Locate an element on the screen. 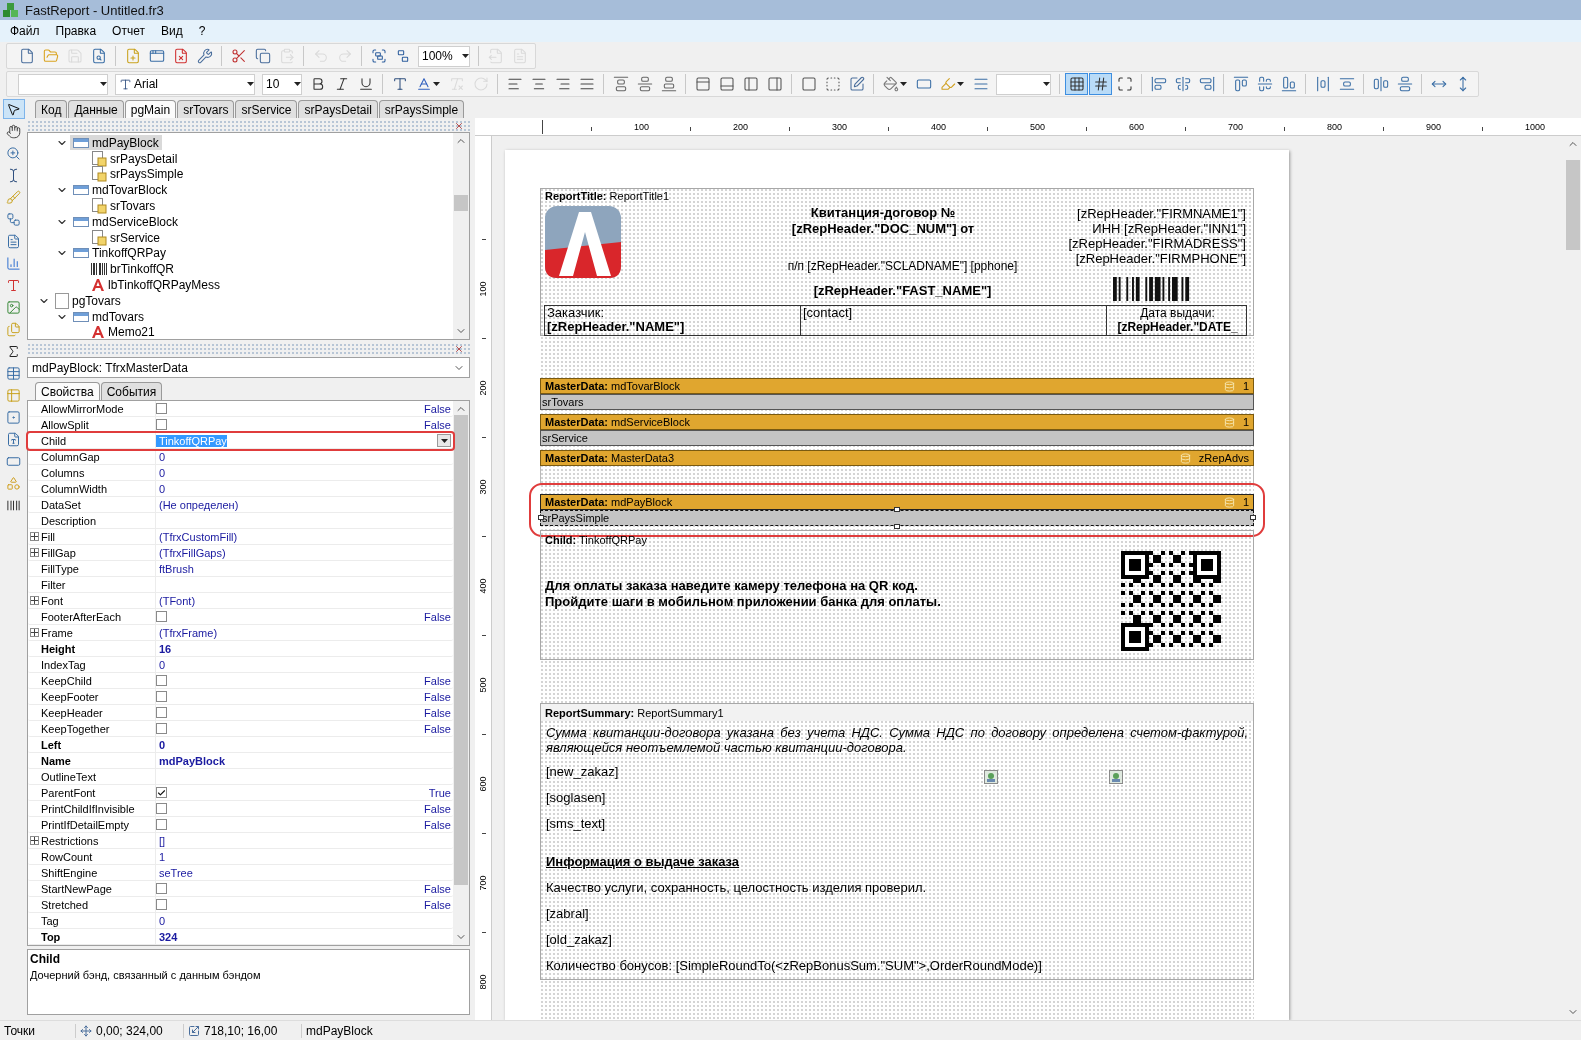 The width and height of the screenshot is (1581, 1040). property-row: KeepFooter False is located at coordinates (240, 697).